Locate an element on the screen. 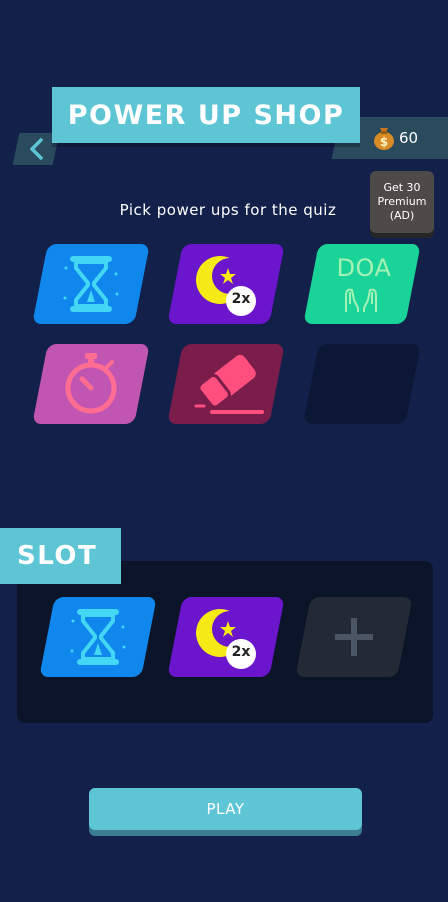  shop-item-empty is located at coordinates (362, 384).